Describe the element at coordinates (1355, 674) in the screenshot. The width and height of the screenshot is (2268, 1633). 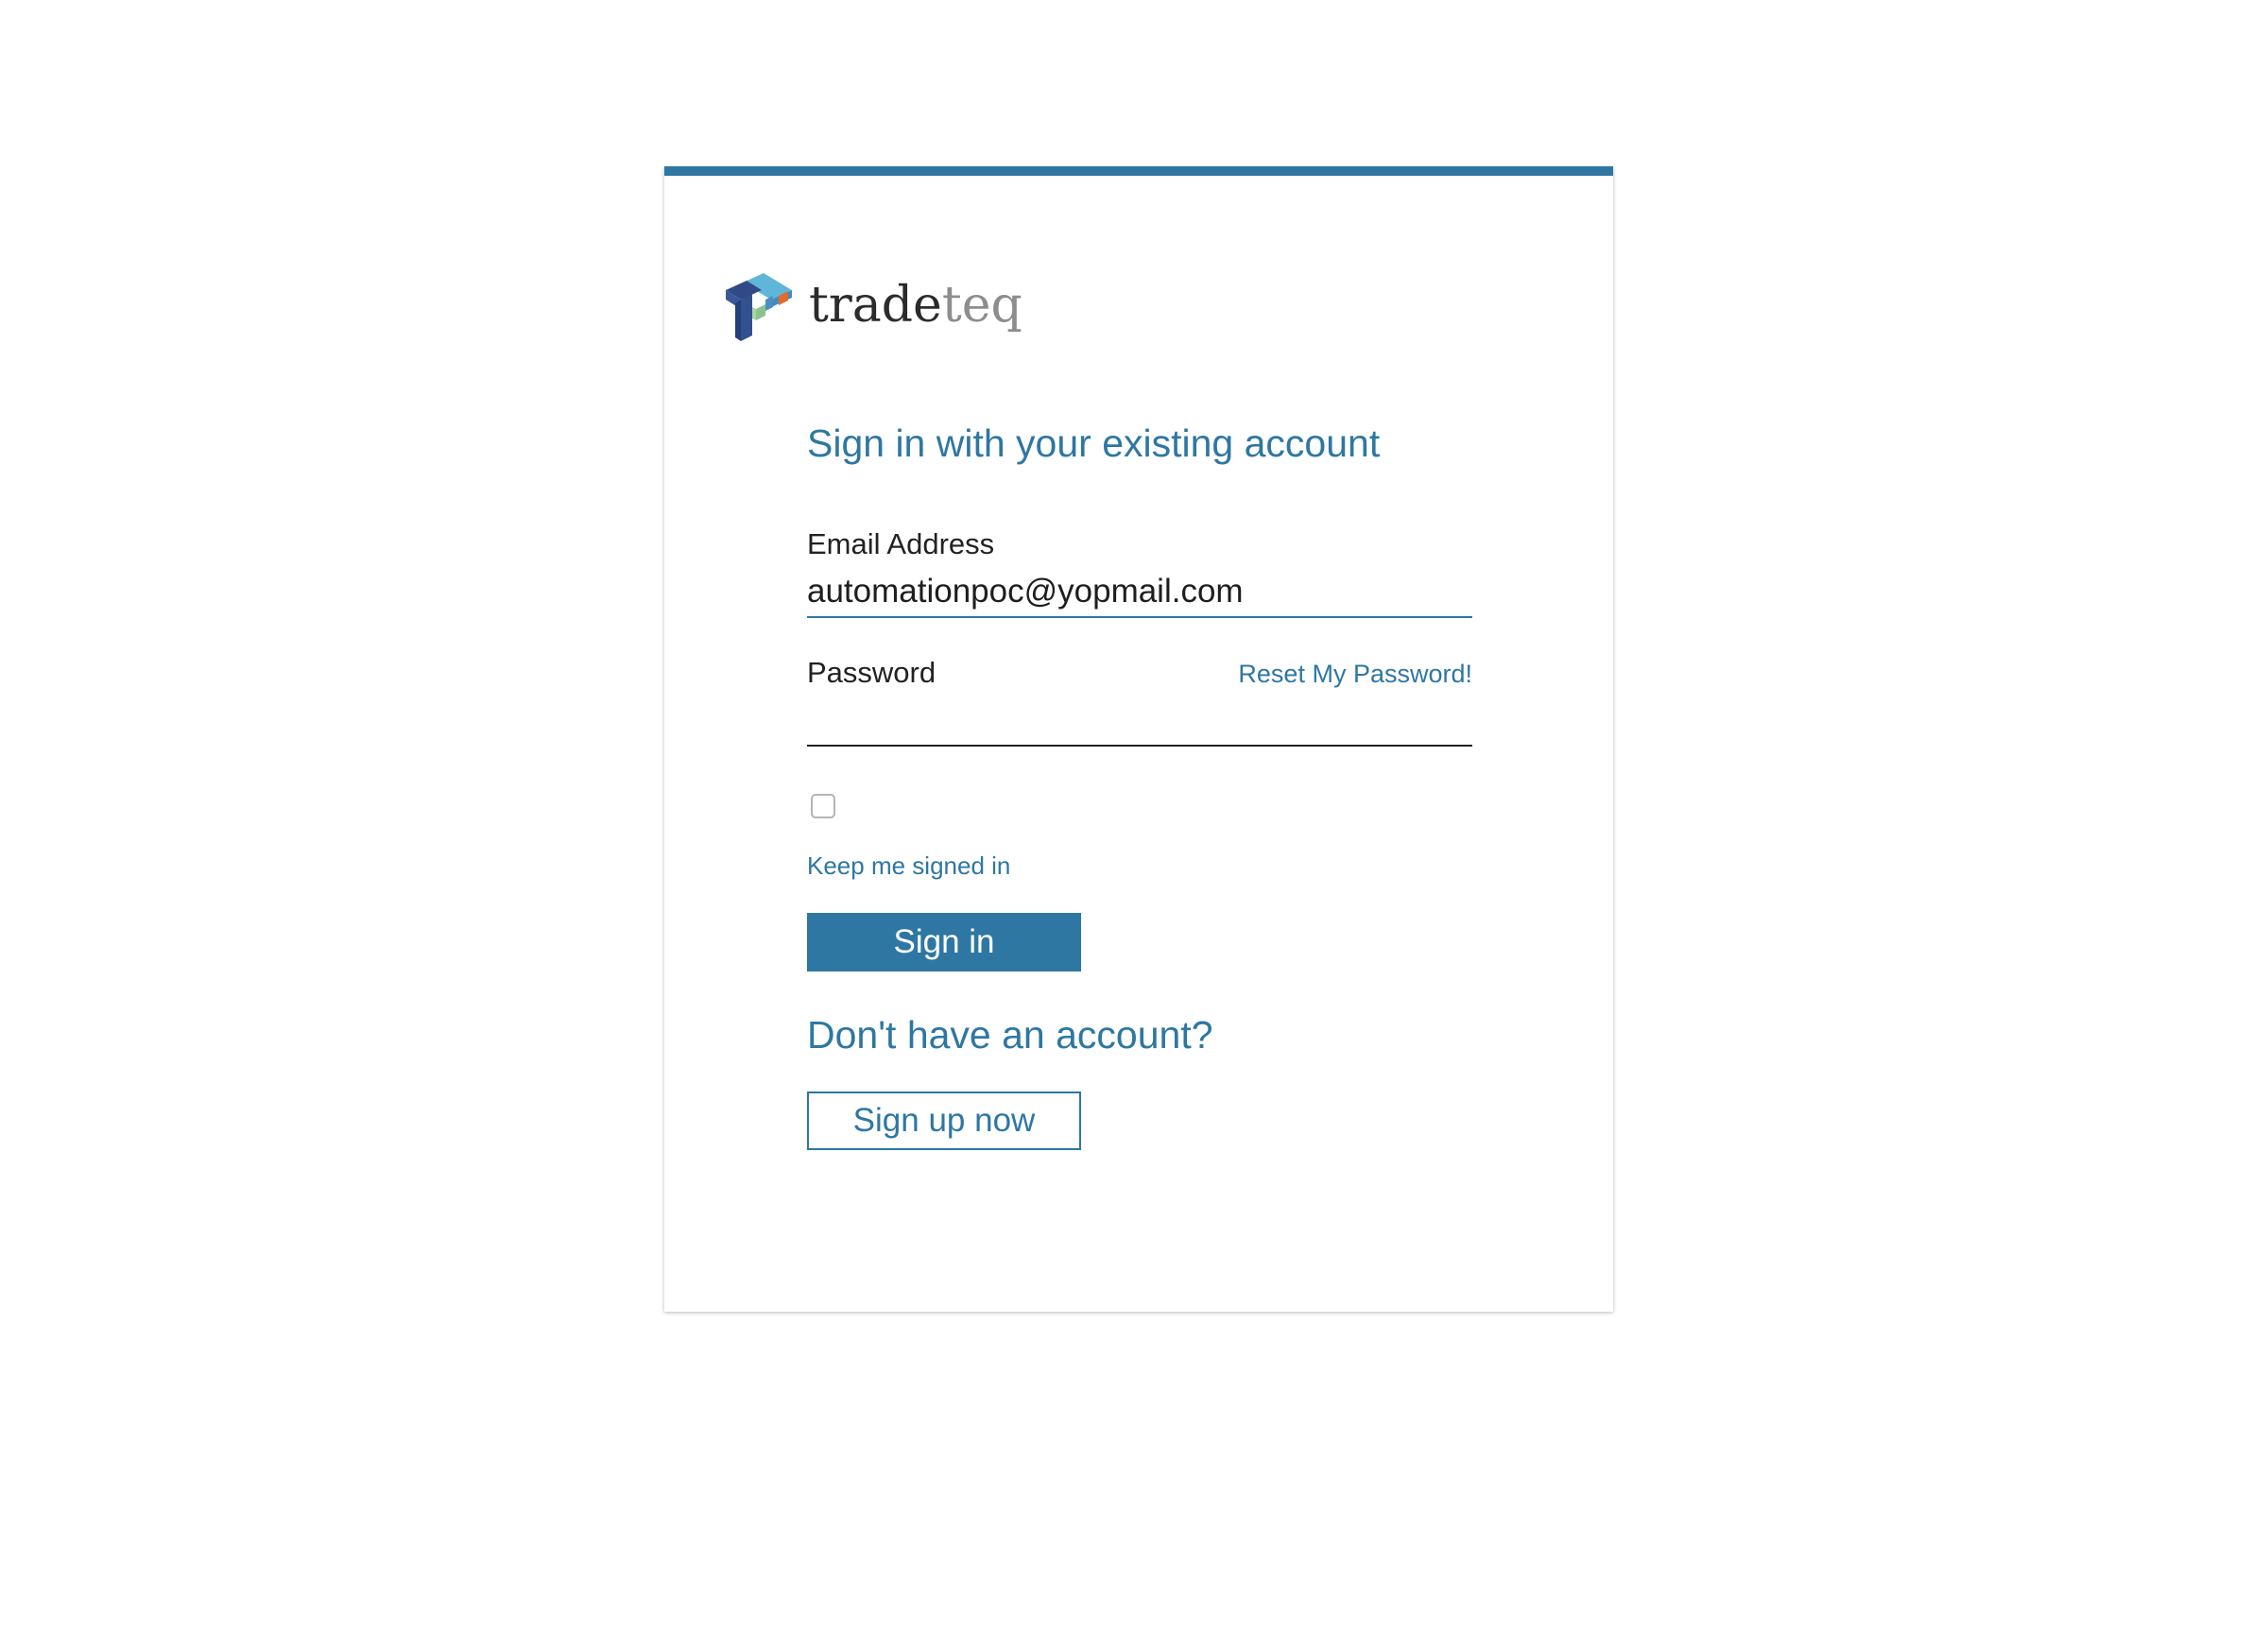
I see `reset-password-link: Reset My Password!` at that location.